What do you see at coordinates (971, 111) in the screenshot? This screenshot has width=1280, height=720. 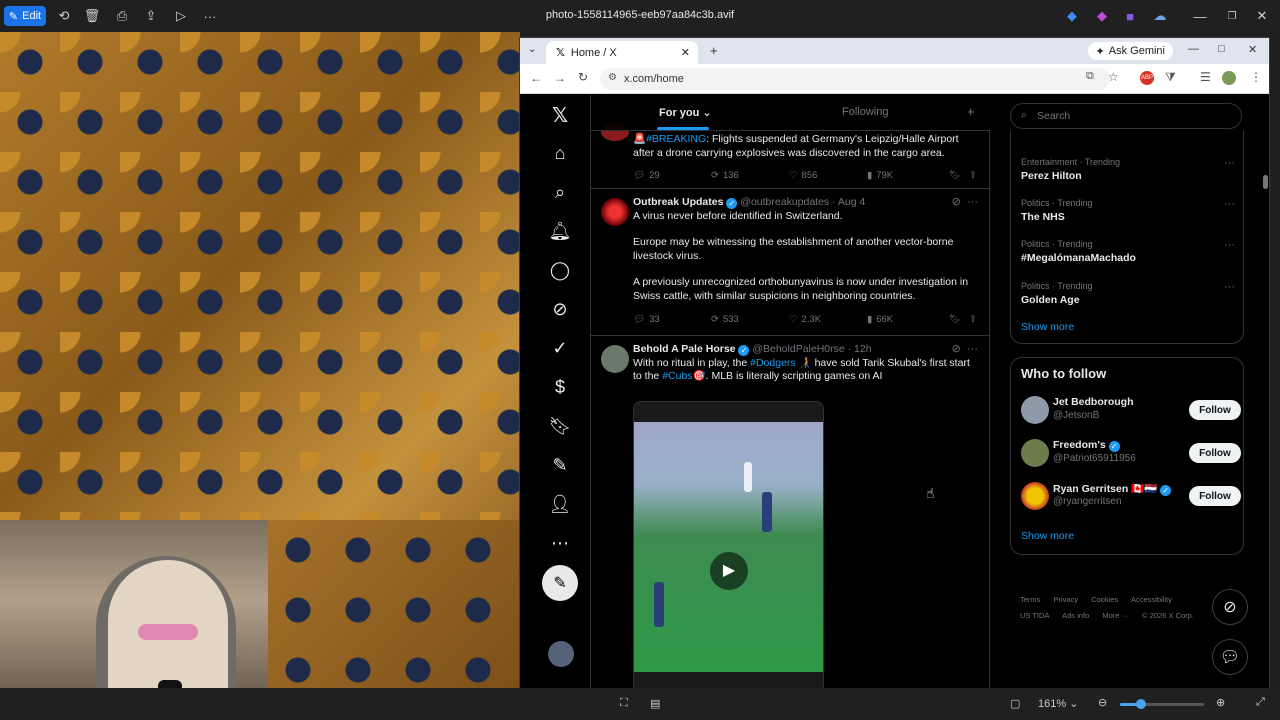 I see `add-feed-icon: +` at bounding box center [971, 111].